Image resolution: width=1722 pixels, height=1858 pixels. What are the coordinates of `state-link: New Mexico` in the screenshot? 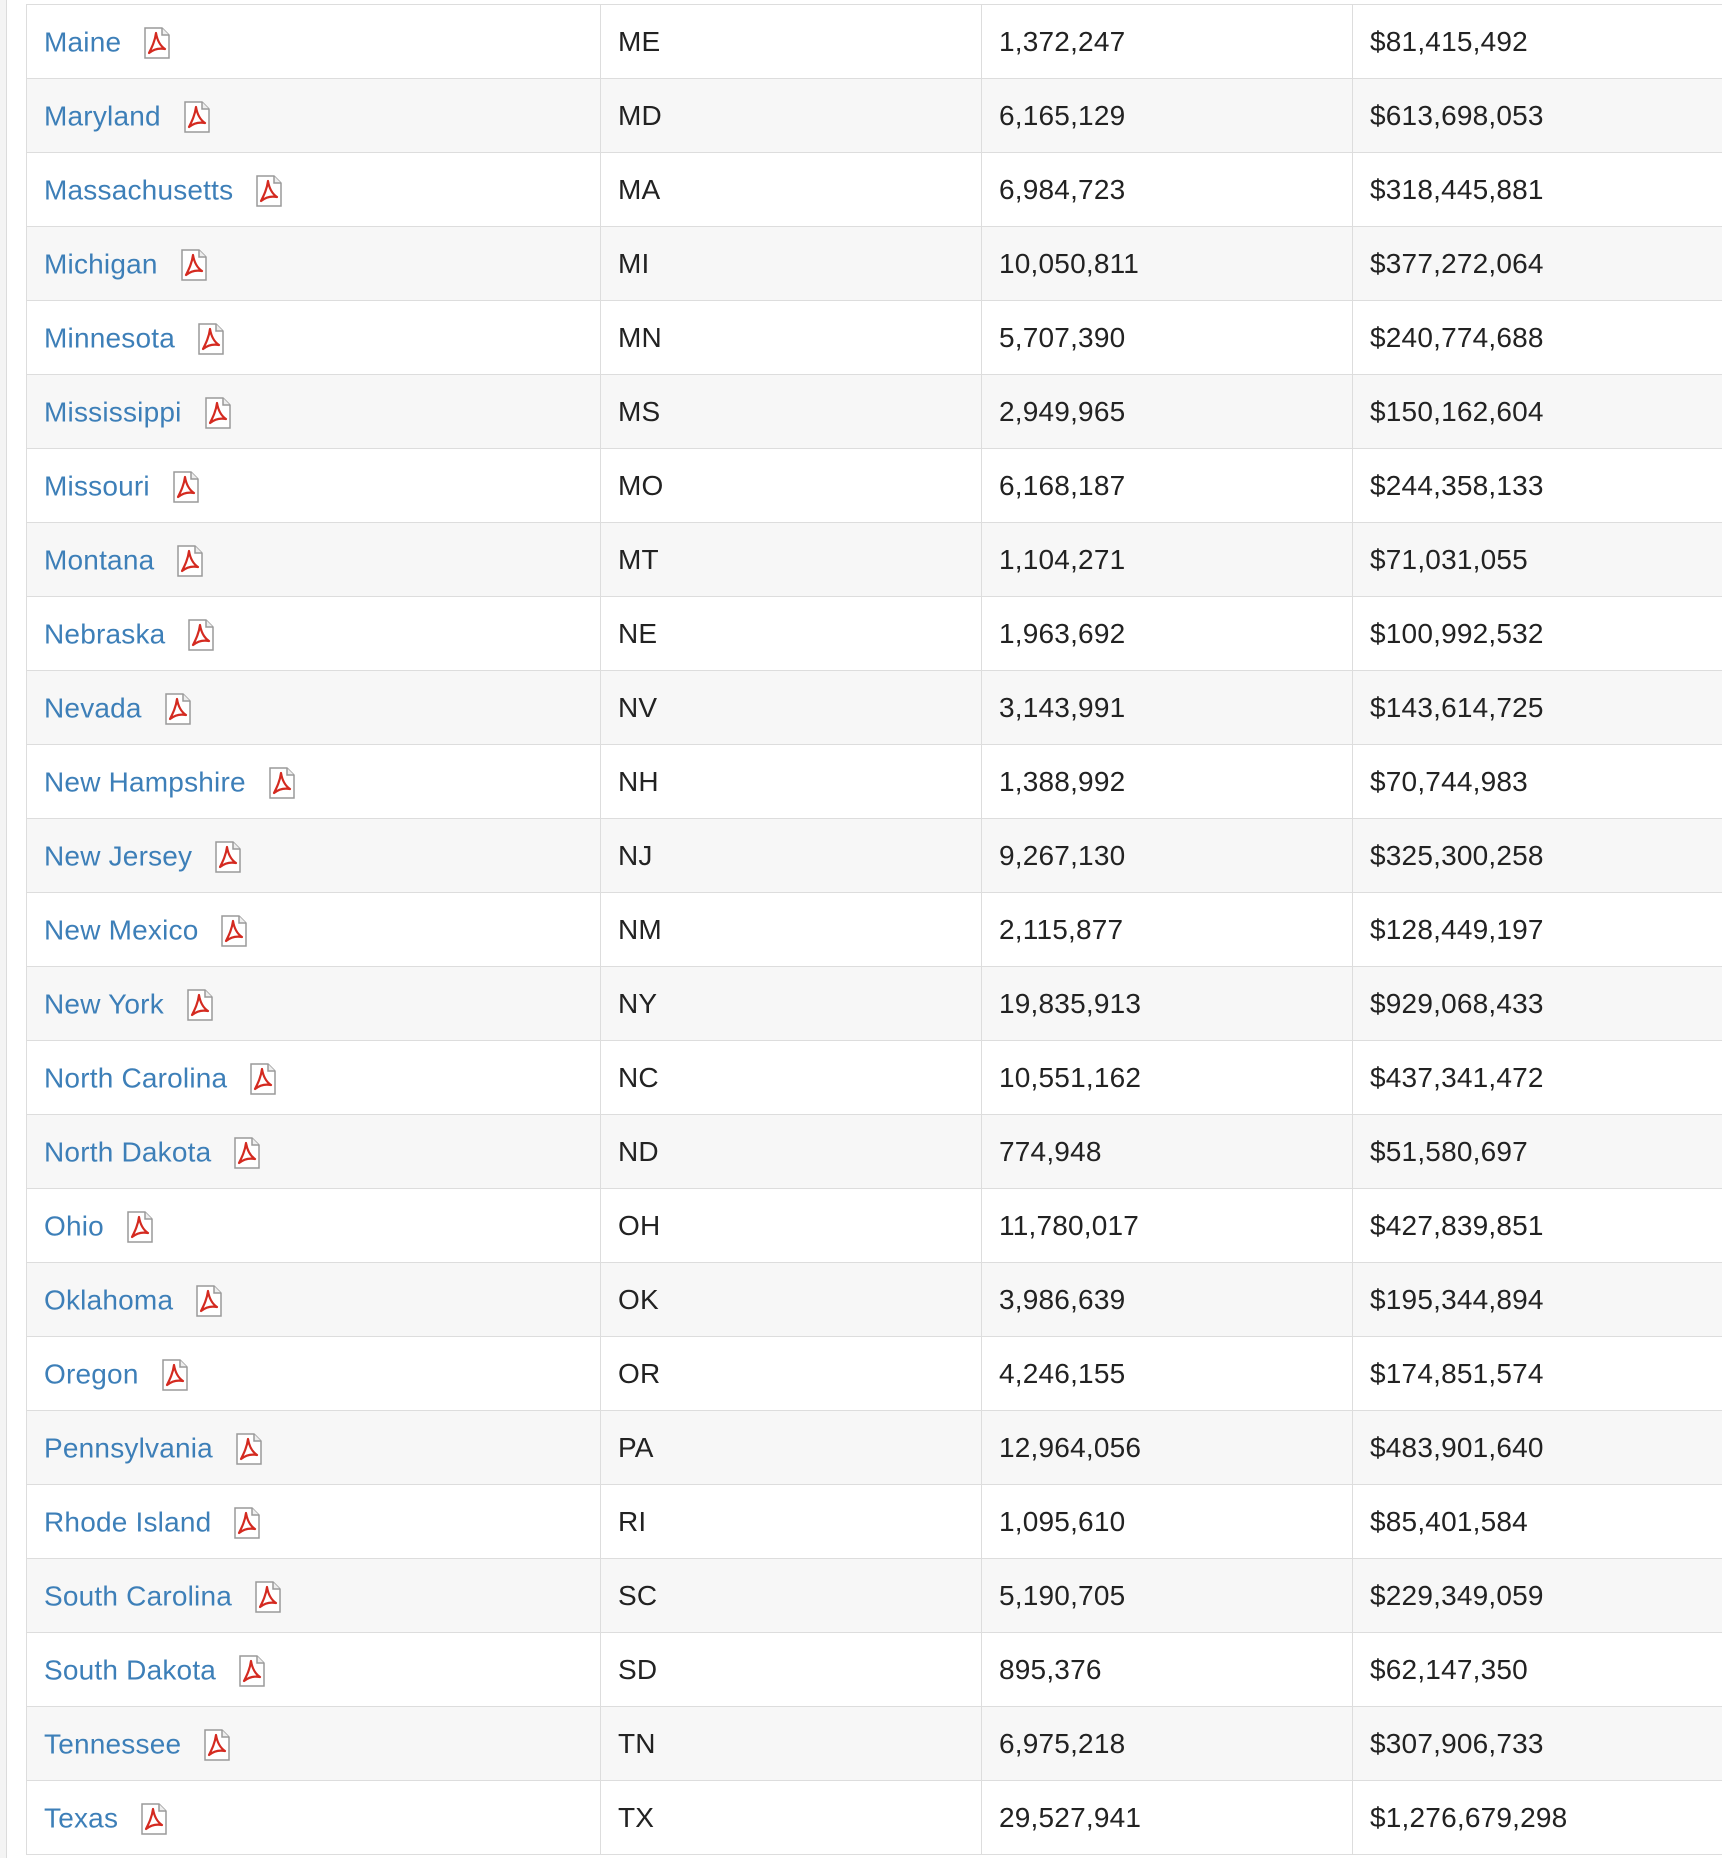 It's located at (121, 929).